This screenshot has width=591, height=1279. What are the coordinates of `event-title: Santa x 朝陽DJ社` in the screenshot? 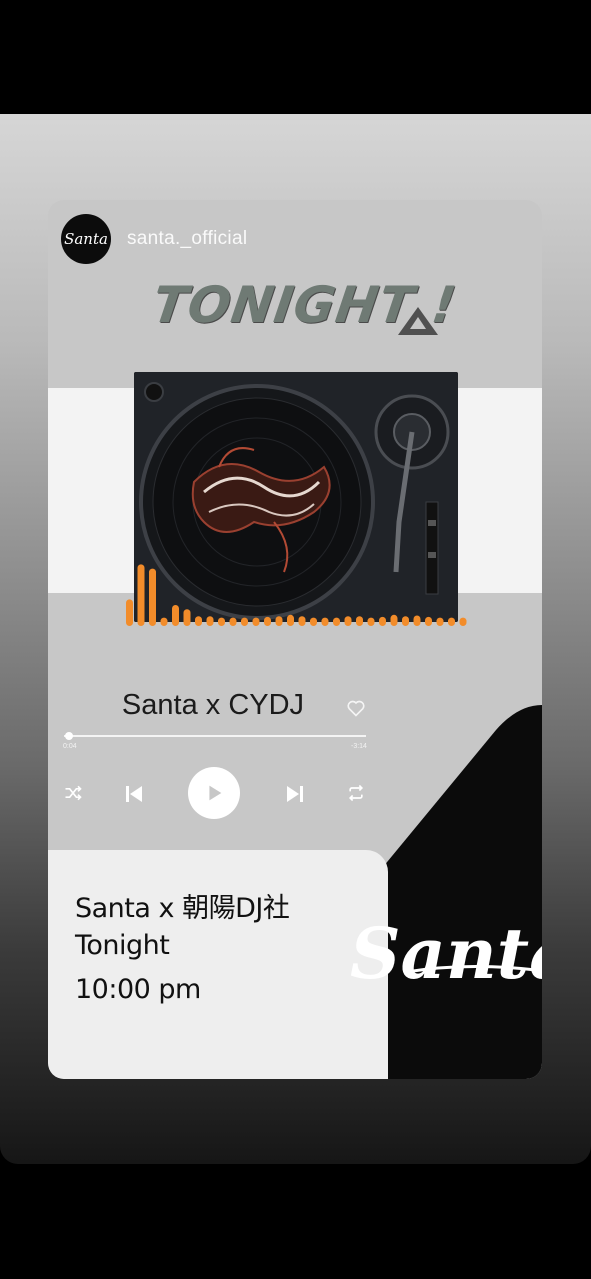 It's located at (182, 908).